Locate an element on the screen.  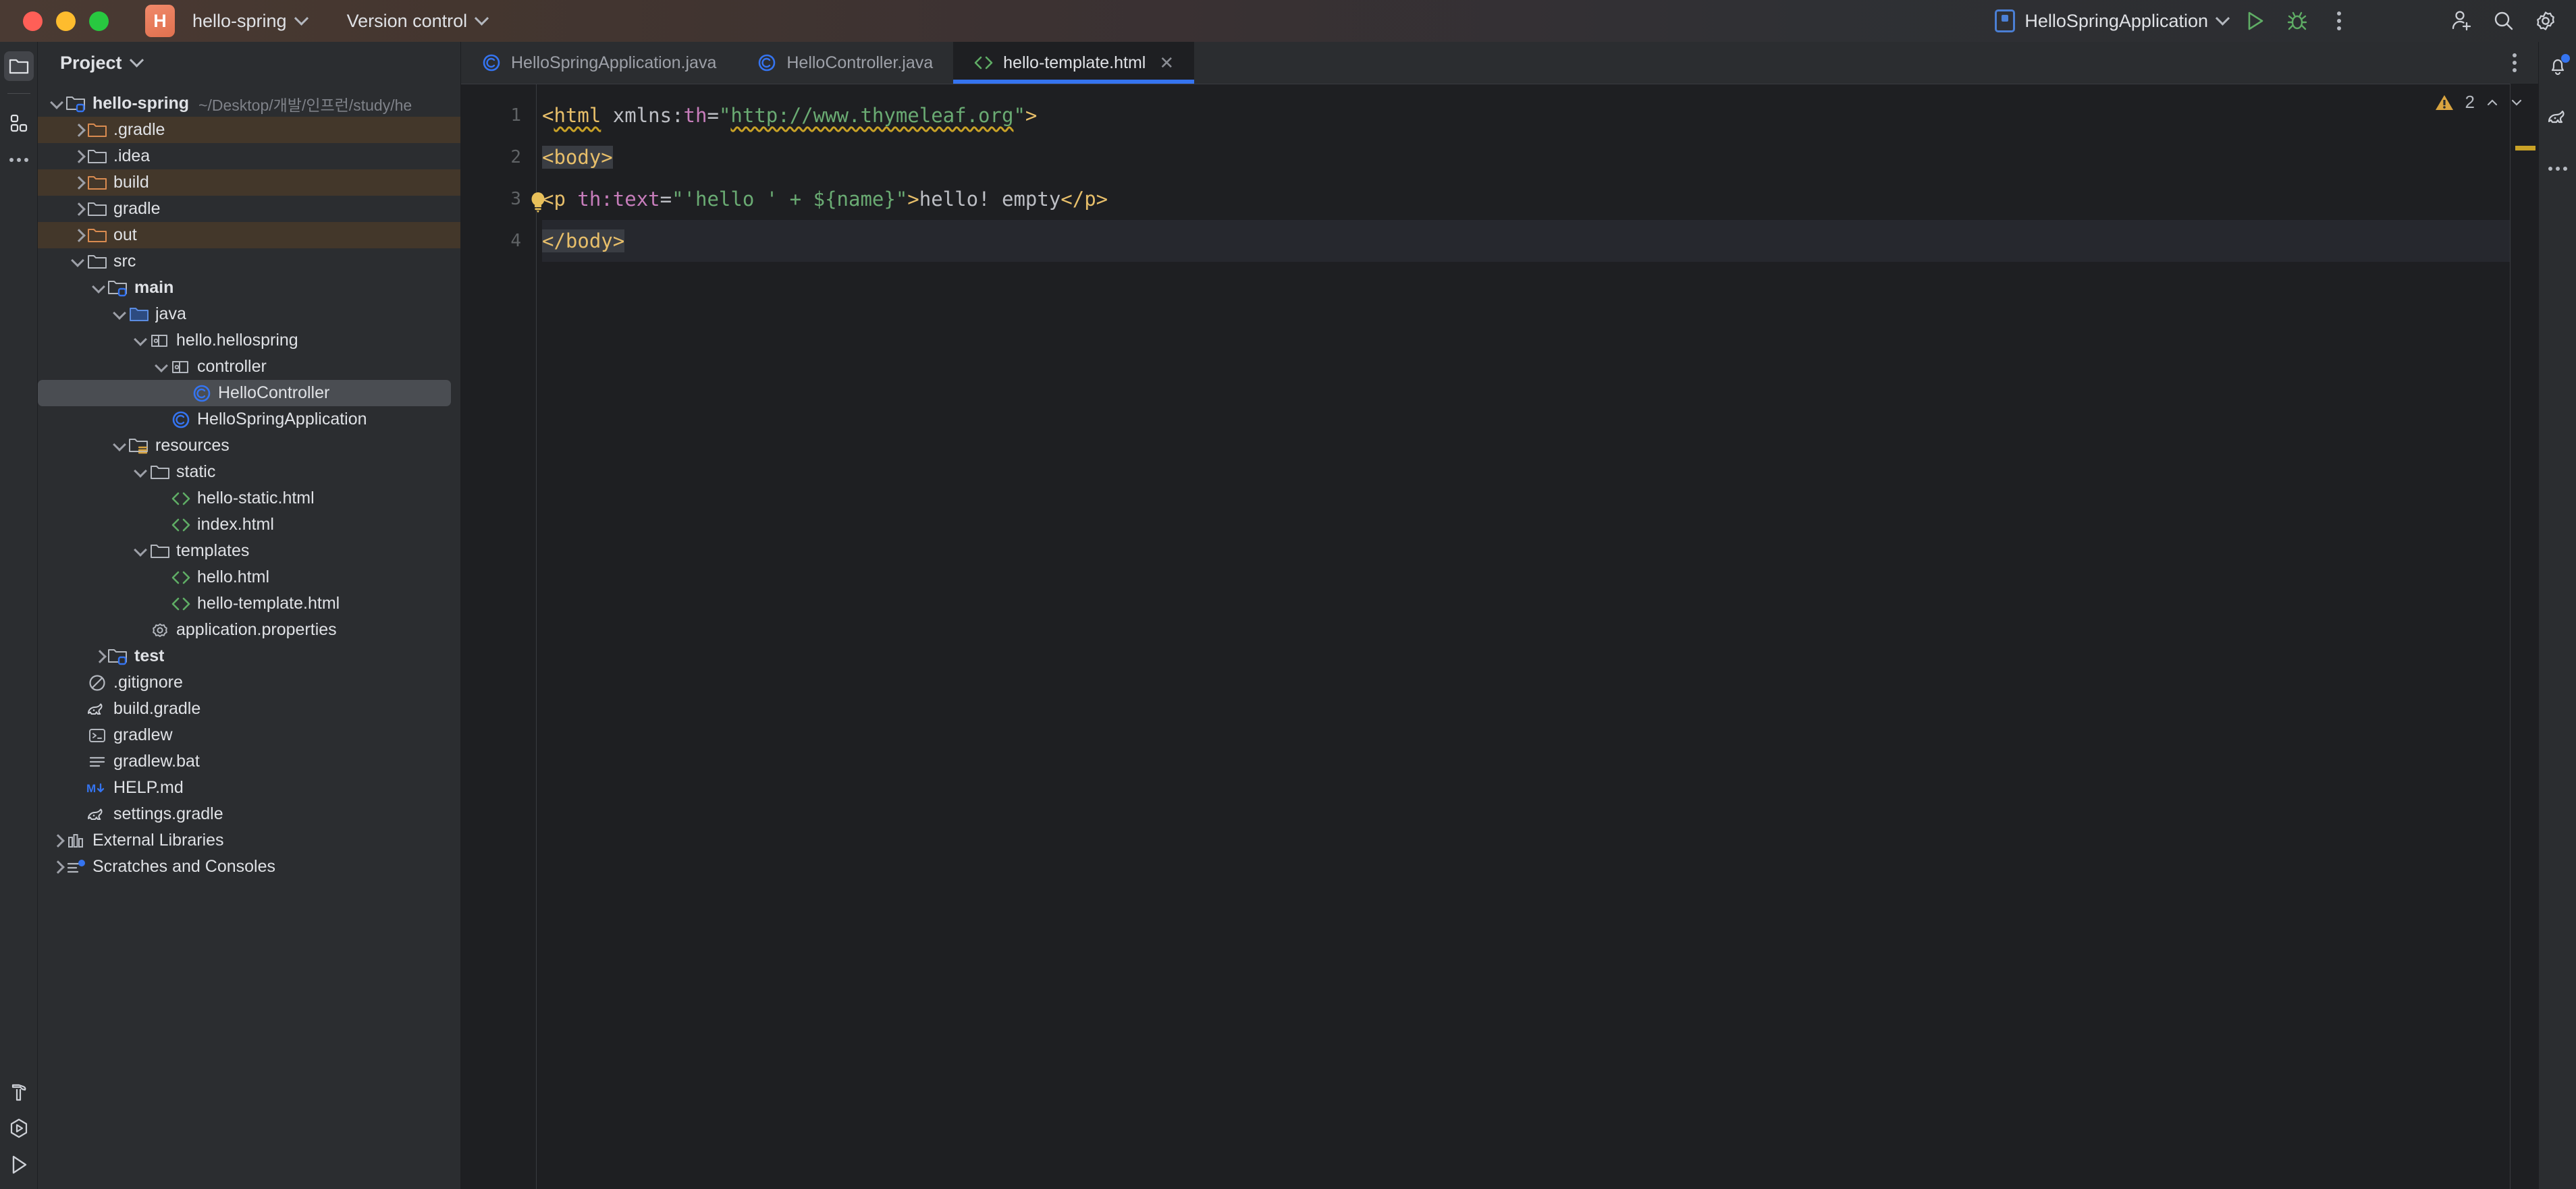
tree-row: application.properties is located at coordinates (249, 630).